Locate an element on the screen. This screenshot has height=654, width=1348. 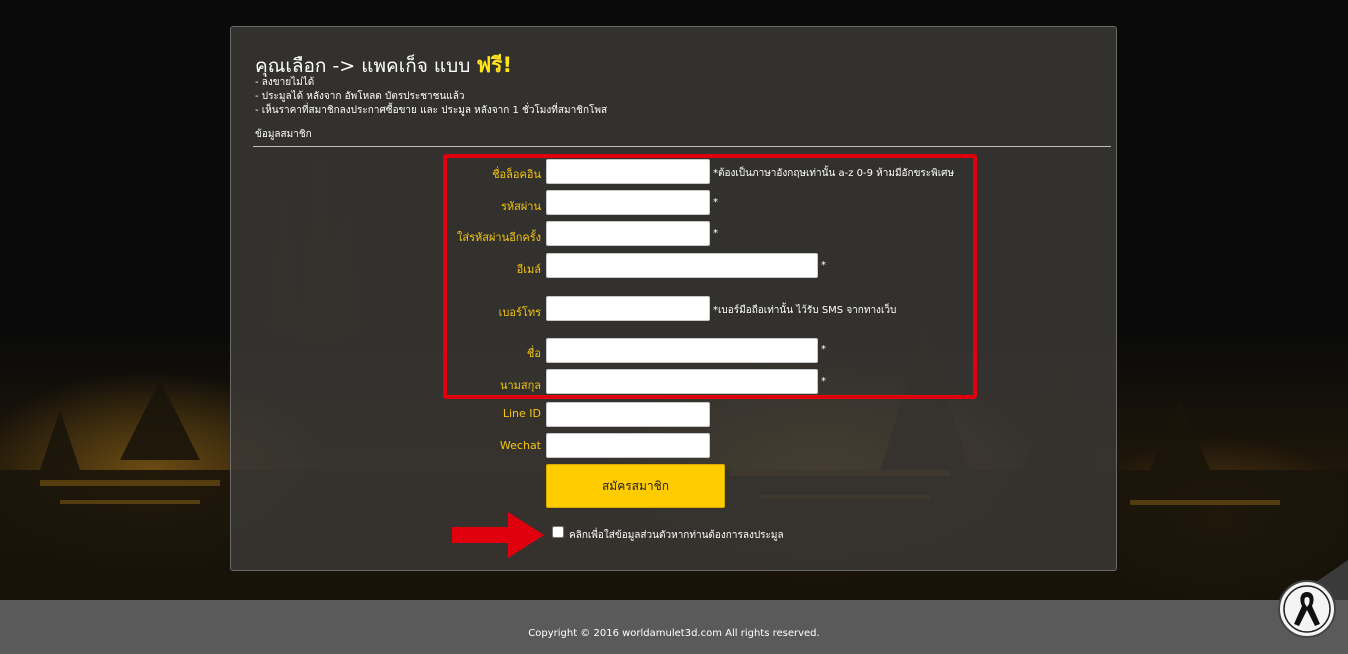
register-button: สมัครสมาชิก is located at coordinates (635, 486).